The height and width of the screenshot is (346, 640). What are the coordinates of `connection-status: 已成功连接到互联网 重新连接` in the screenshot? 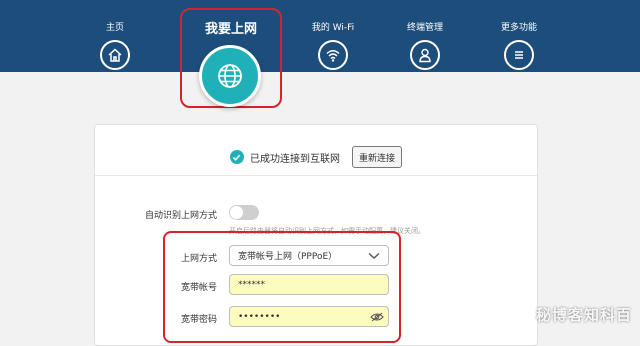 It's located at (316, 157).